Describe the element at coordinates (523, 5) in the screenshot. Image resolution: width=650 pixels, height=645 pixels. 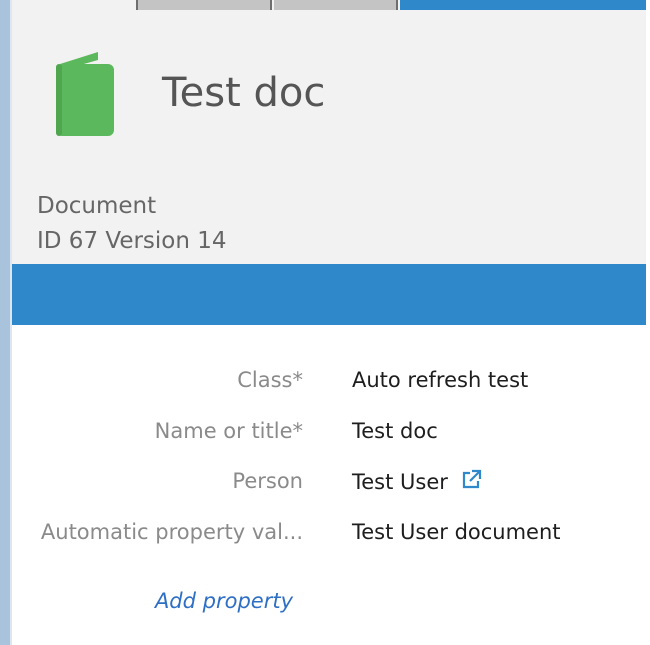
I see `tab-active` at that location.